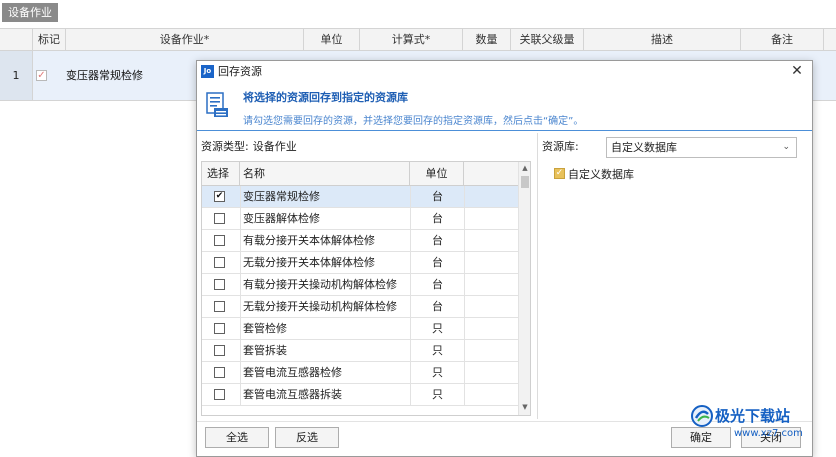 This screenshot has height=457, width=836. I want to click on grid-header-rownum, so click(16, 40).